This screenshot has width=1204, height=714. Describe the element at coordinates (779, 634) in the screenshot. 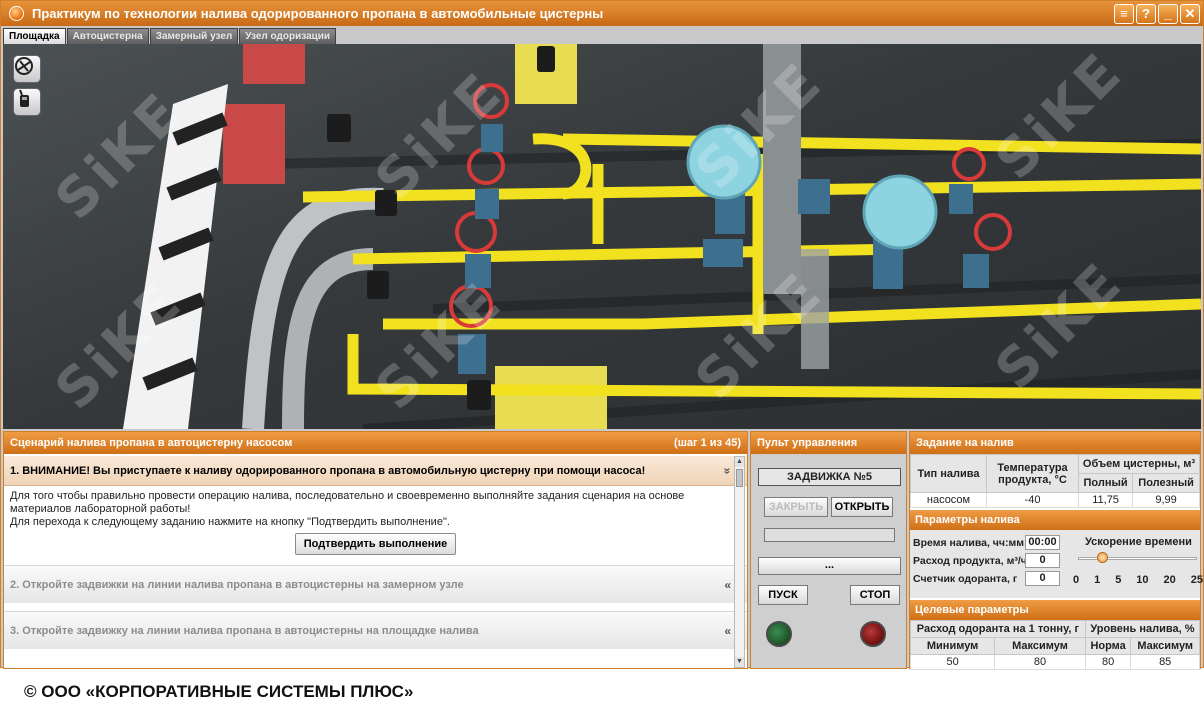

I see `green-lamp-icon` at that location.